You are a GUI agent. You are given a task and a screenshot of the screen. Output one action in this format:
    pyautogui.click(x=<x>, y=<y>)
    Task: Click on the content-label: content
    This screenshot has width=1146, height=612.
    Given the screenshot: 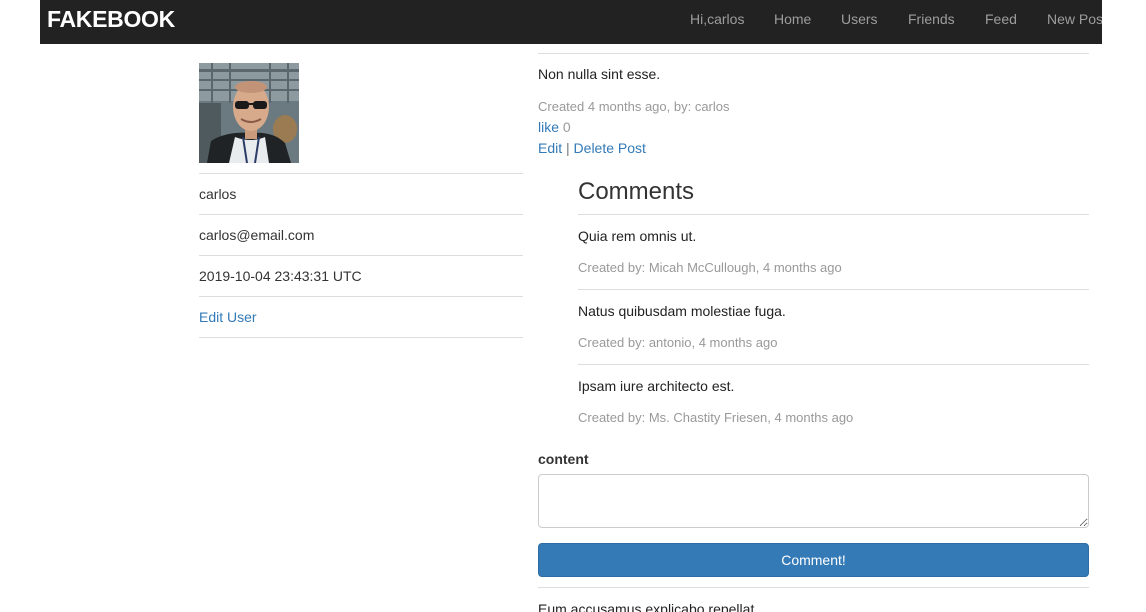 What is the action you would take?
    pyautogui.click(x=563, y=459)
    